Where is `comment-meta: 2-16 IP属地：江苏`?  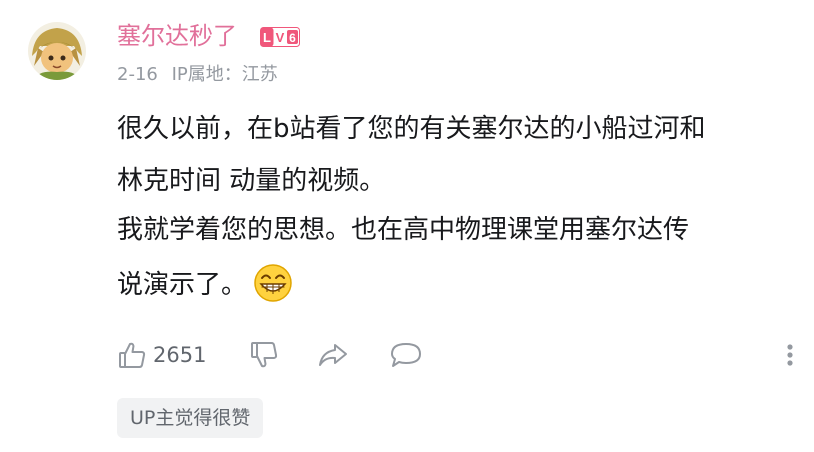 comment-meta: 2-16 IP属地：江苏 is located at coordinates (197, 75).